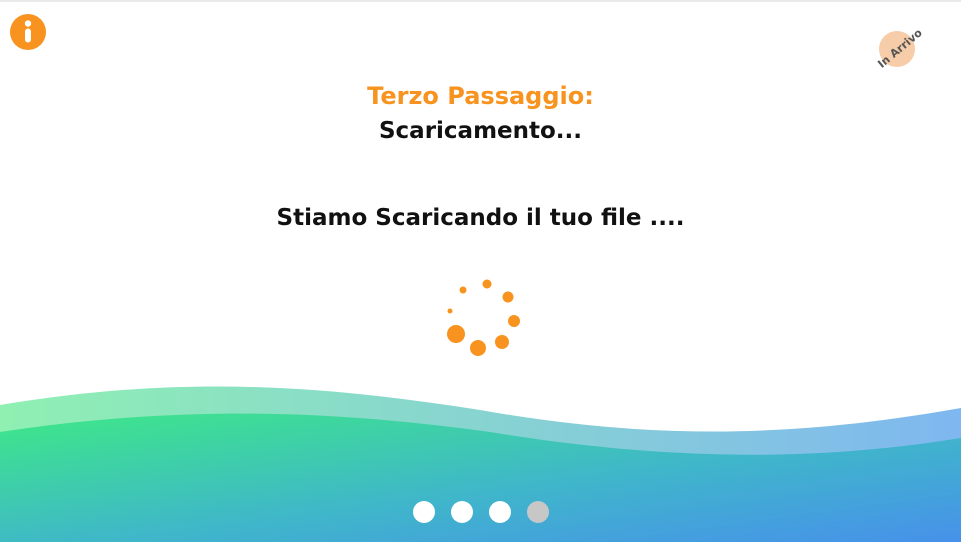 The image size is (961, 542). What do you see at coordinates (480, 513) in the screenshot?
I see `pagination-dots` at bounding box center [480, 513].